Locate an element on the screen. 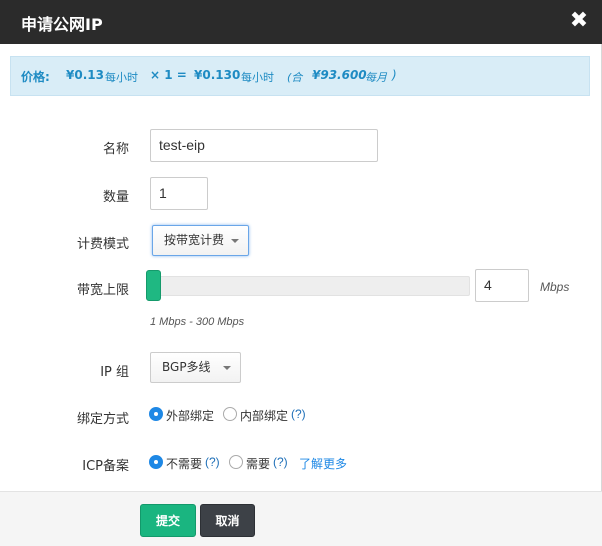 The height and width of the screenshot is (546, 602). dialog-titlebar: 申请公网IP ✖ is located at coordinates (301, 22).